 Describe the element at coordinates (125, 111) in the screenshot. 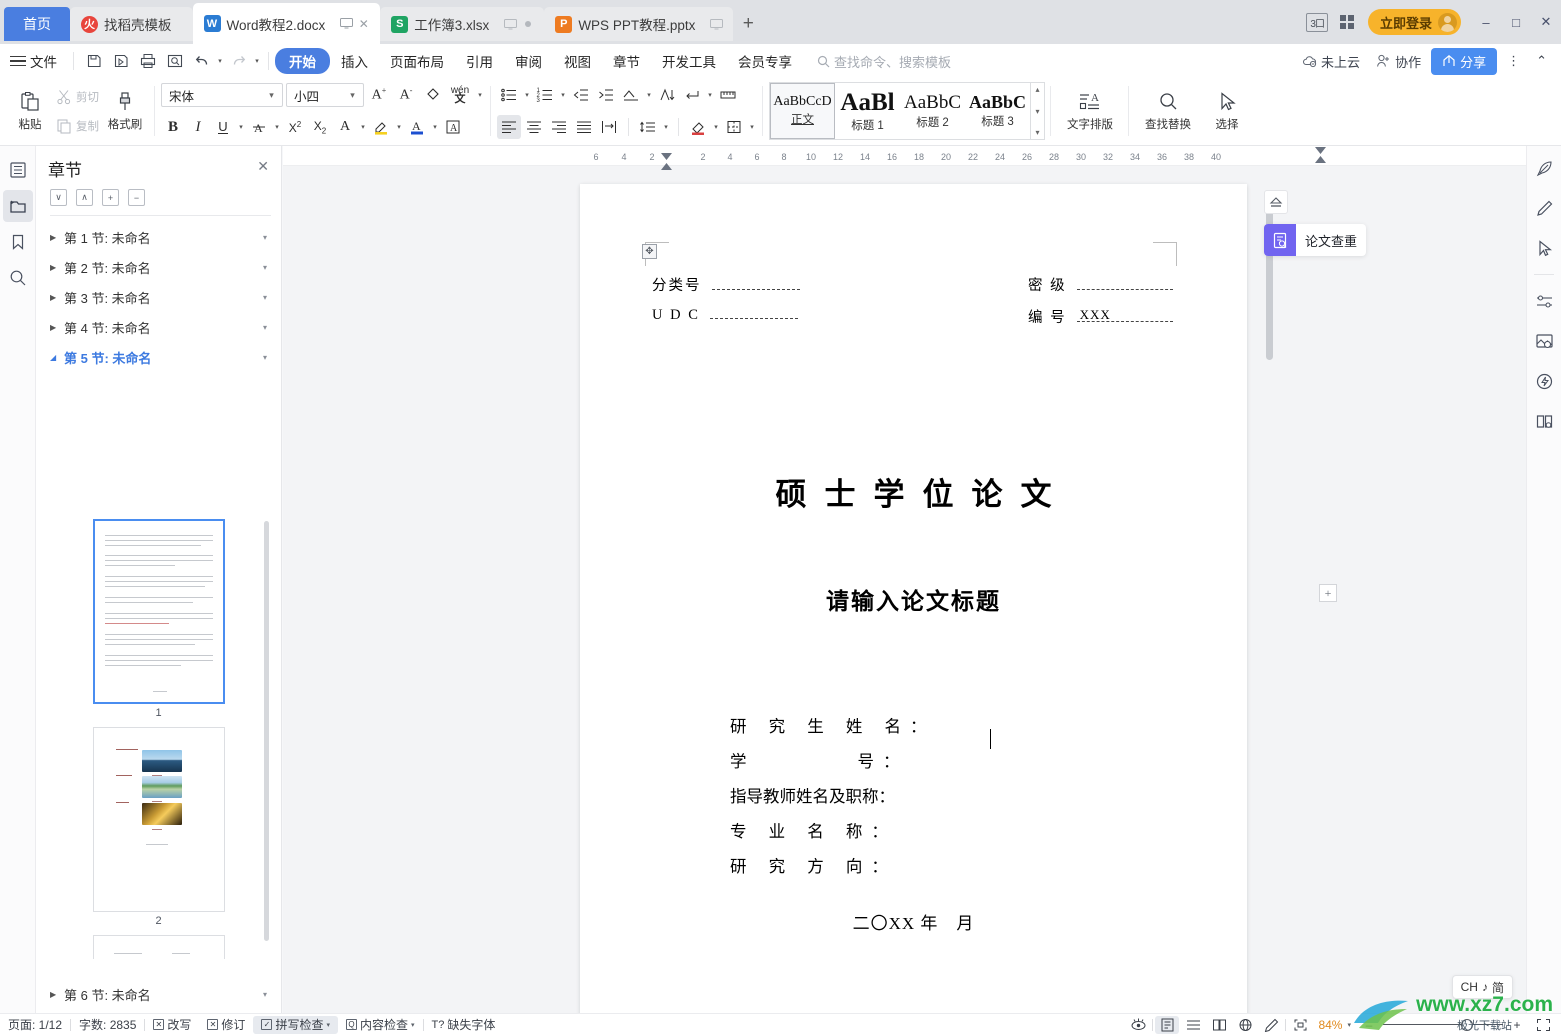

I see `format-painter-button: 格式刷` at that location.